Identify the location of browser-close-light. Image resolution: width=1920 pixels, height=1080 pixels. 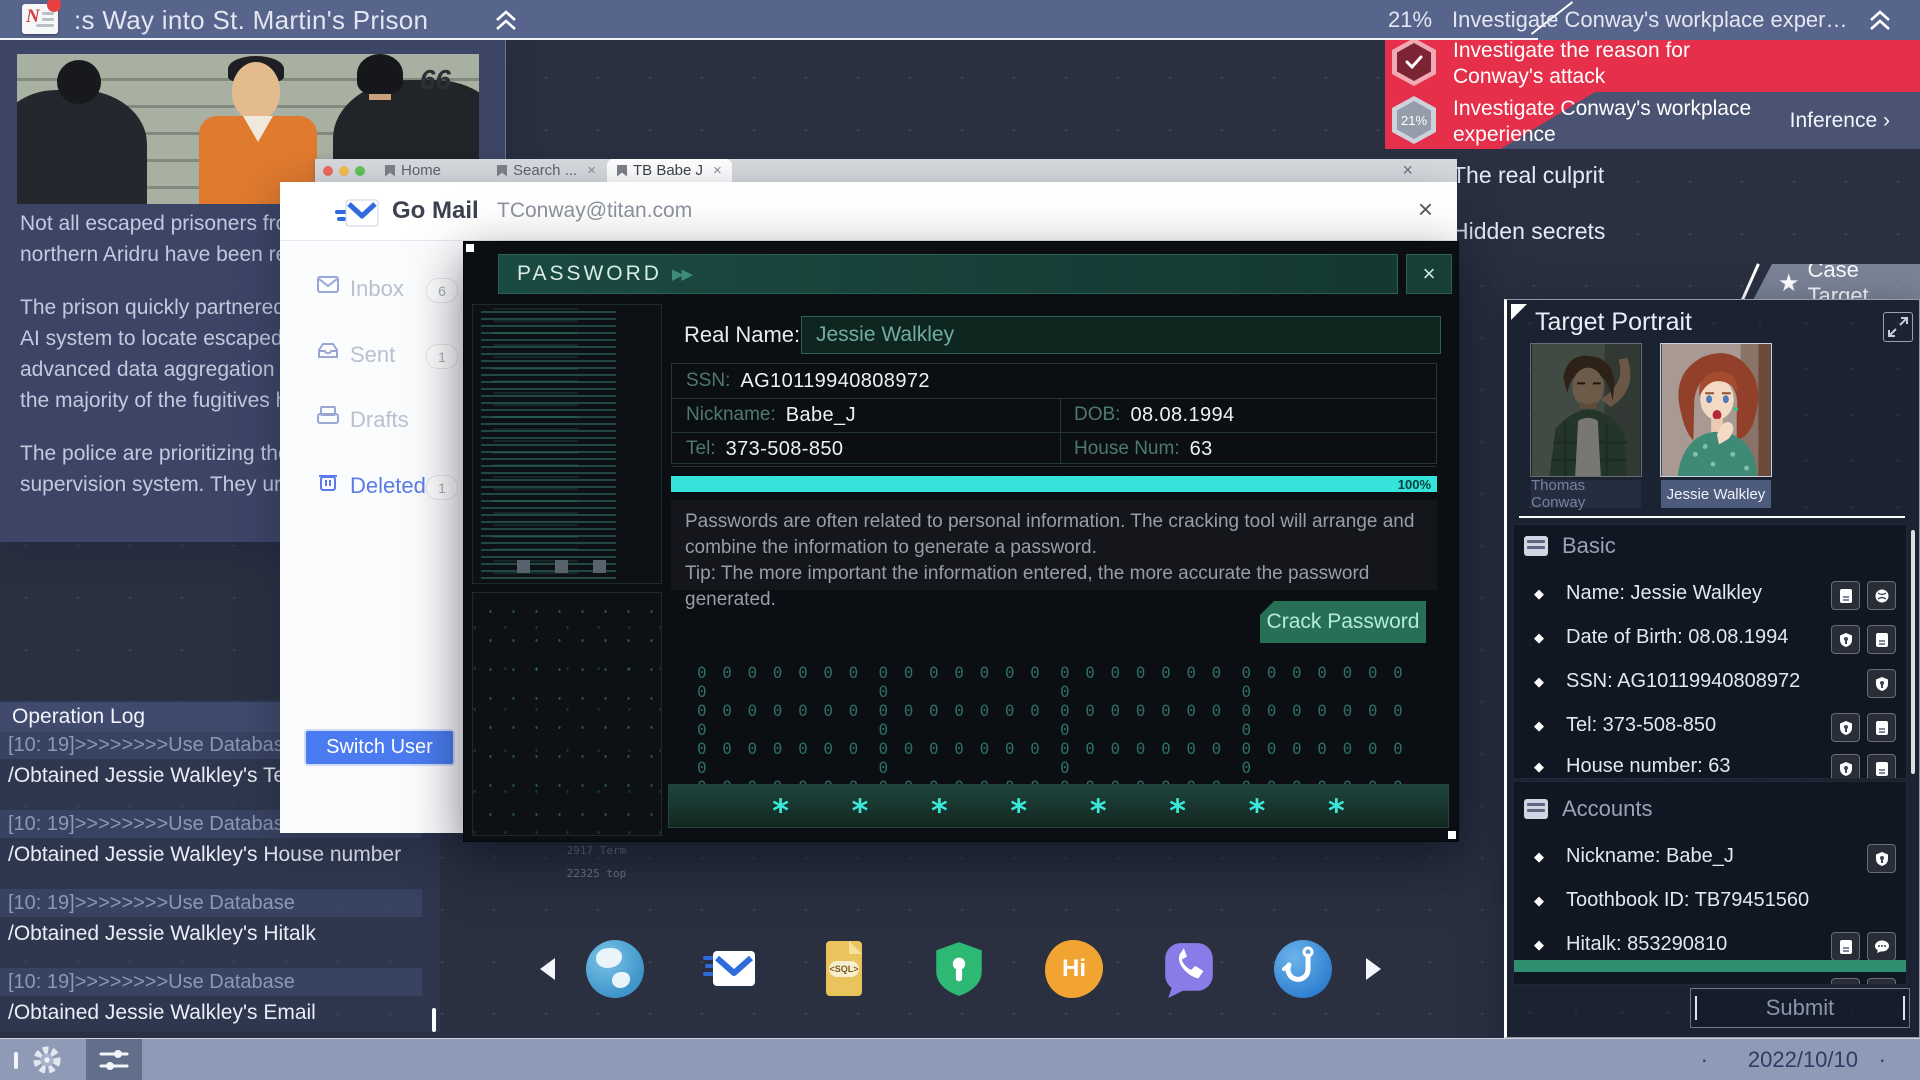
(328, 171).